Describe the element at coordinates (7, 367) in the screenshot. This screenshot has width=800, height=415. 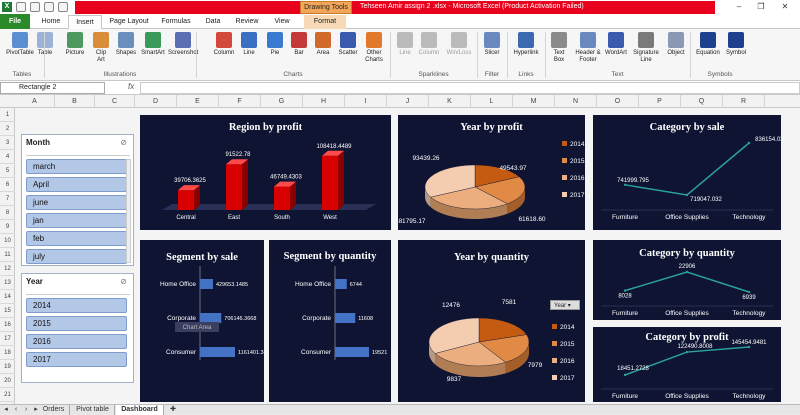
I see `row-header: 19` at that location.